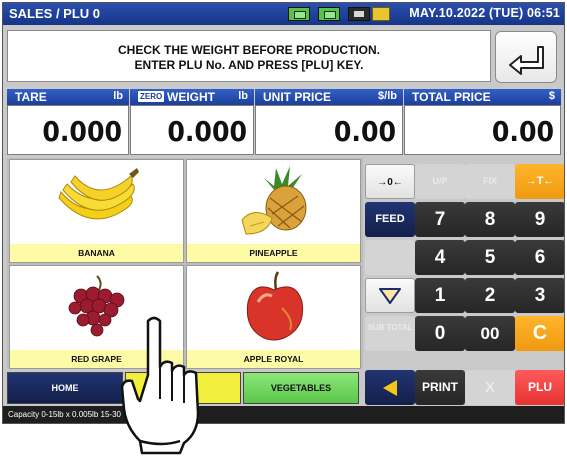 Image resolution: width=567 pixels, height=457 pixels. Describe the element at coordinates (68, 97) in the screenshot. I see `tare-header: TARE lb` at that location.